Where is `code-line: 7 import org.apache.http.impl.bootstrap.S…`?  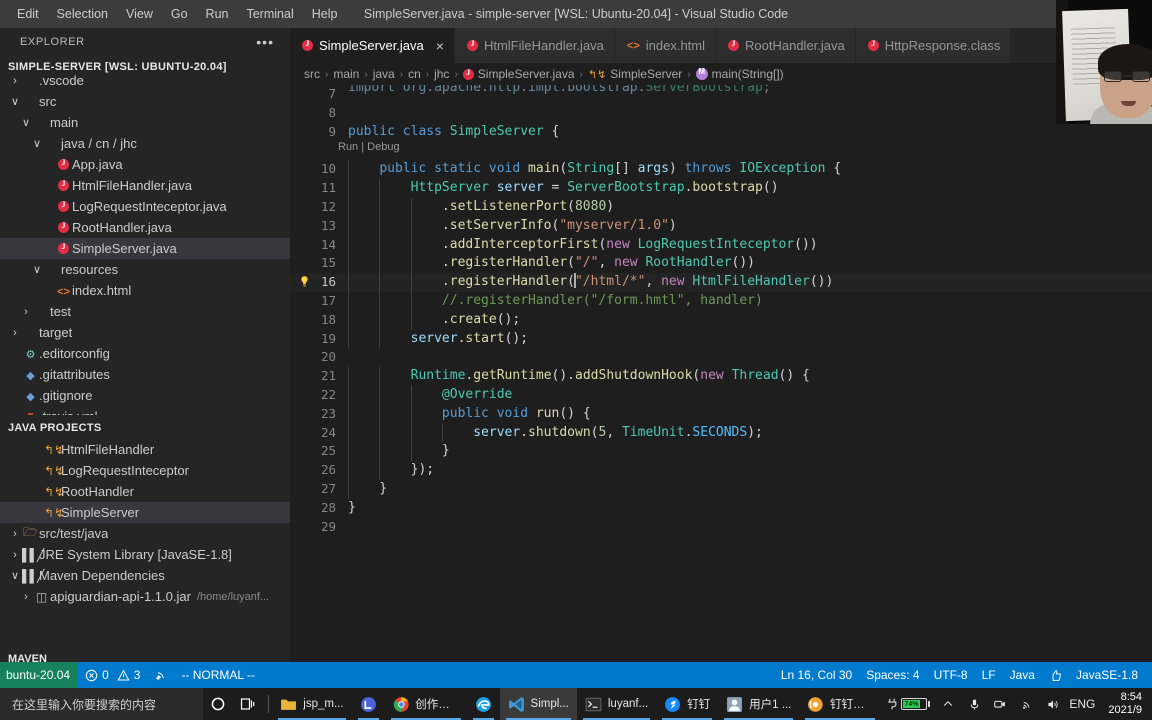 code-line: 7 import org.apache.http.impl.bootstrap.S… is located at coordinates (721, 94).